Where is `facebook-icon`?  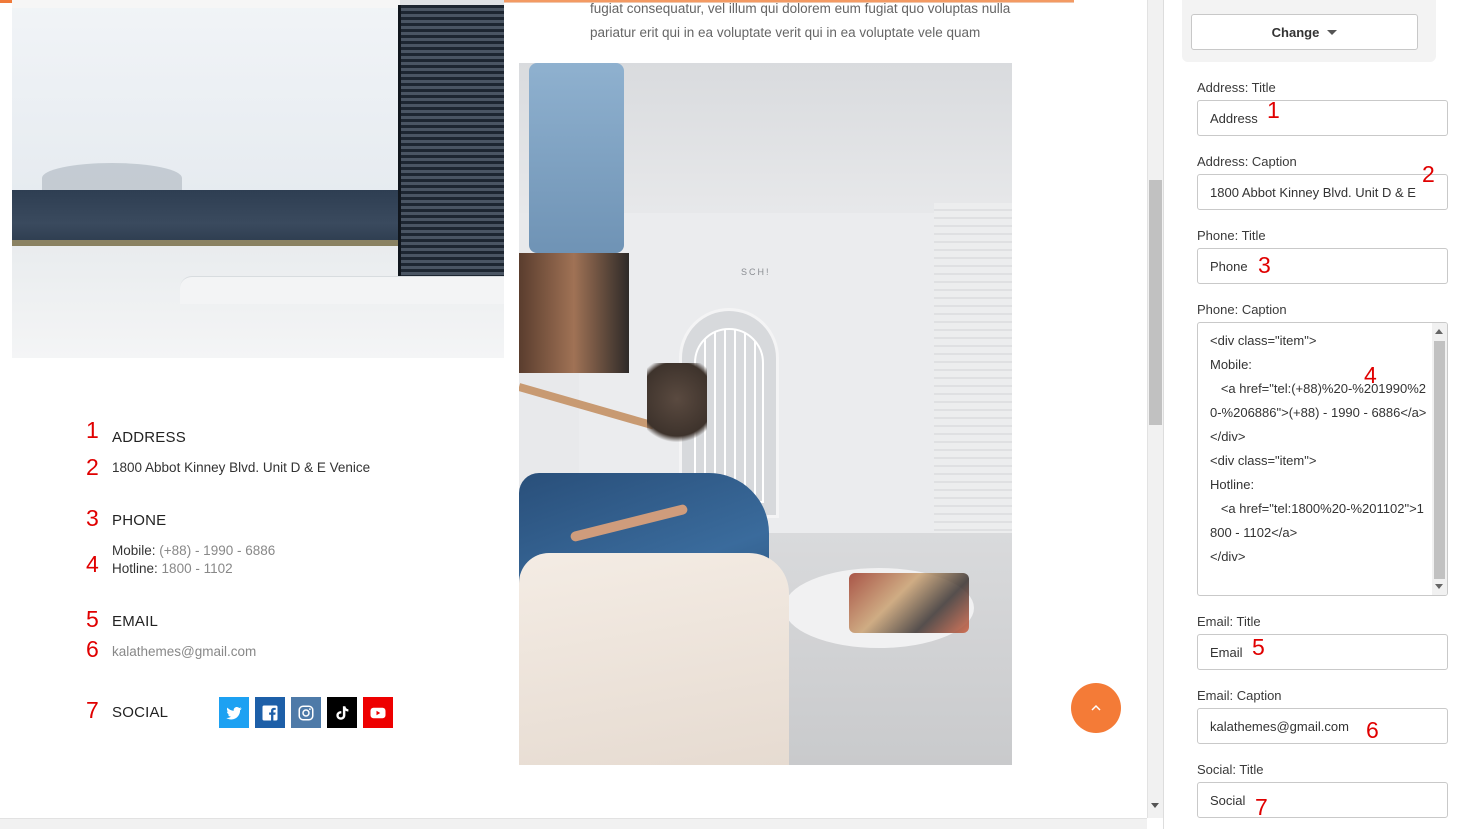 facebook-icon is located at coordinates (270, 712).